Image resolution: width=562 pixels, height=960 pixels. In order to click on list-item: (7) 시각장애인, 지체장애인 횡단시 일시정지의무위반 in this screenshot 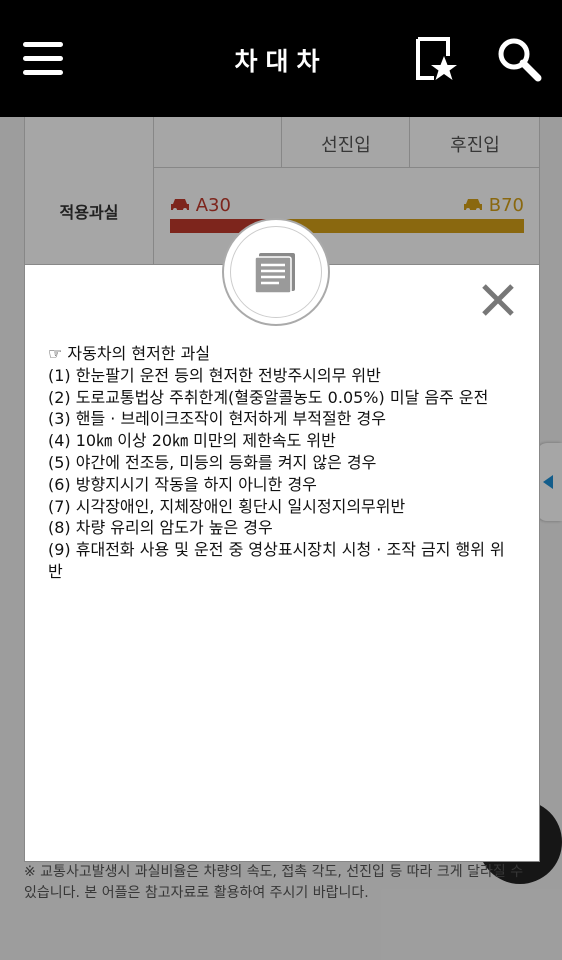, I will do `click(227, 506)`.